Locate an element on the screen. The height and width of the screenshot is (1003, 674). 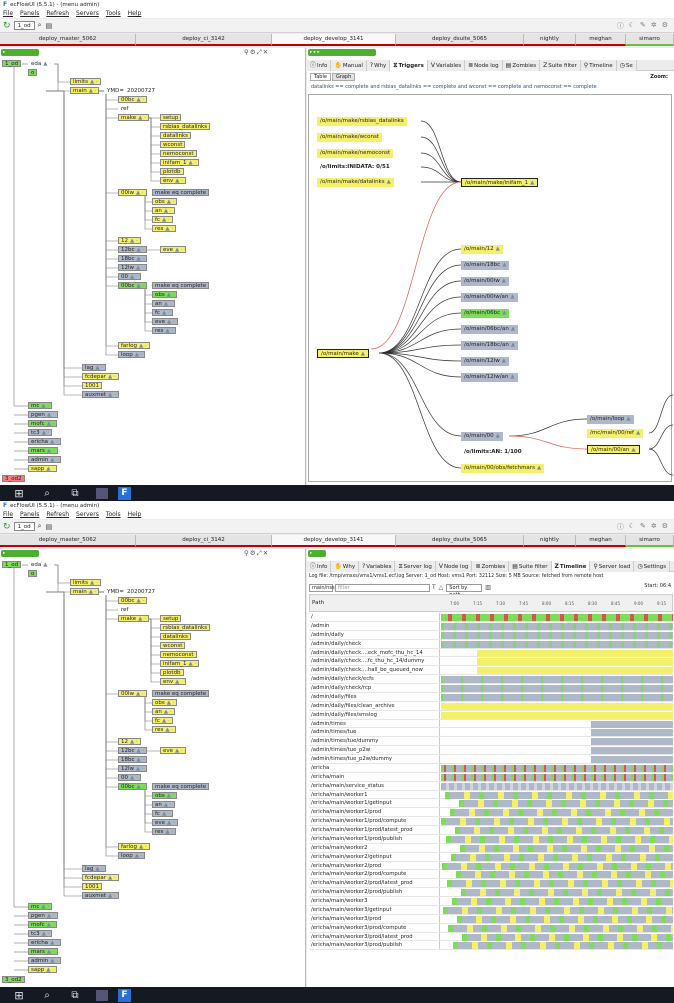
server-tab-3: deploy_develop_3141 is located at coordinates (334, 541).